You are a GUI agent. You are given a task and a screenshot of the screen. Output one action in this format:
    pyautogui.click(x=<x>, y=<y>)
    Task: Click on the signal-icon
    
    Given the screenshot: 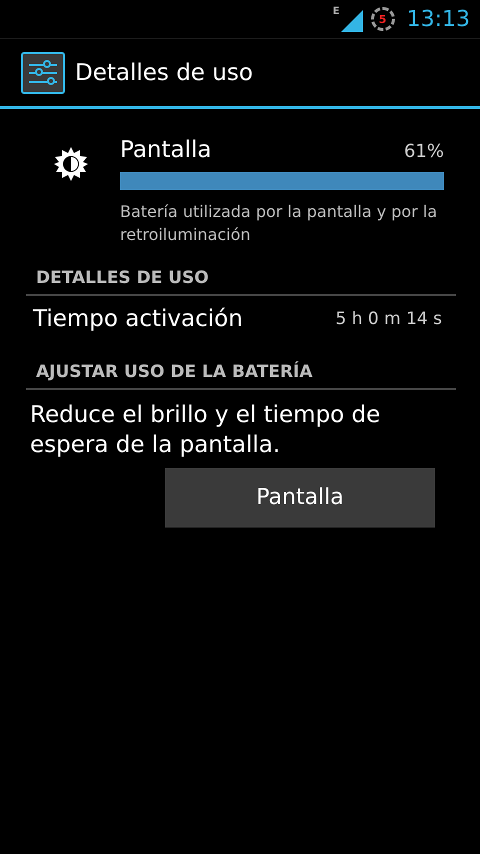 What is the action you would take?
    pyautogui.click(x=351, y=21)
    